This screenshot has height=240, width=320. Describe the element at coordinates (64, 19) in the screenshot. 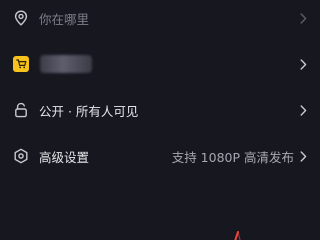

I see `location-label: 你在哪里` at that location.